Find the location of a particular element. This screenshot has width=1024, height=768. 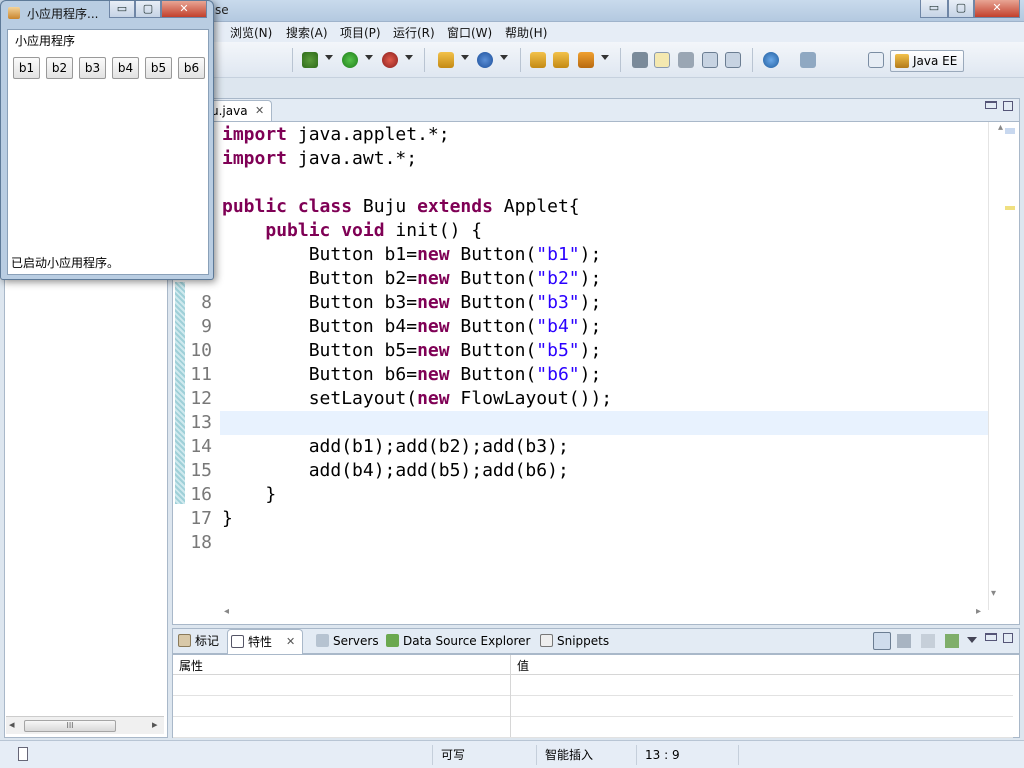

menu-search: 搜索(A) is located at coordinates (307, 32).